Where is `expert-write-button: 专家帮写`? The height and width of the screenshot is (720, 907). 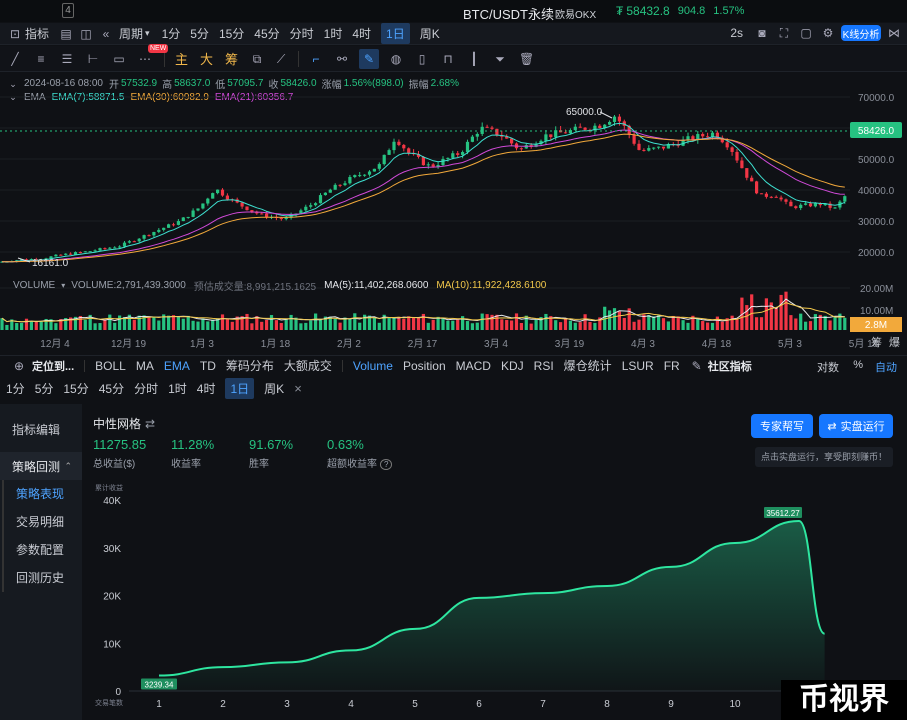
expert-write-button: 专家帮写 is located at coordinates (782, 426).